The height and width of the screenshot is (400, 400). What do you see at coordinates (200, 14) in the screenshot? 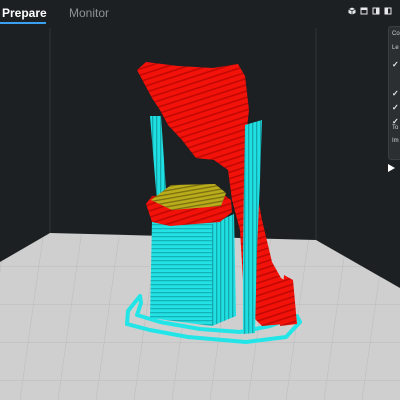
I see `top-bar: Prepare Monitor` at bounding box center [200, 14].